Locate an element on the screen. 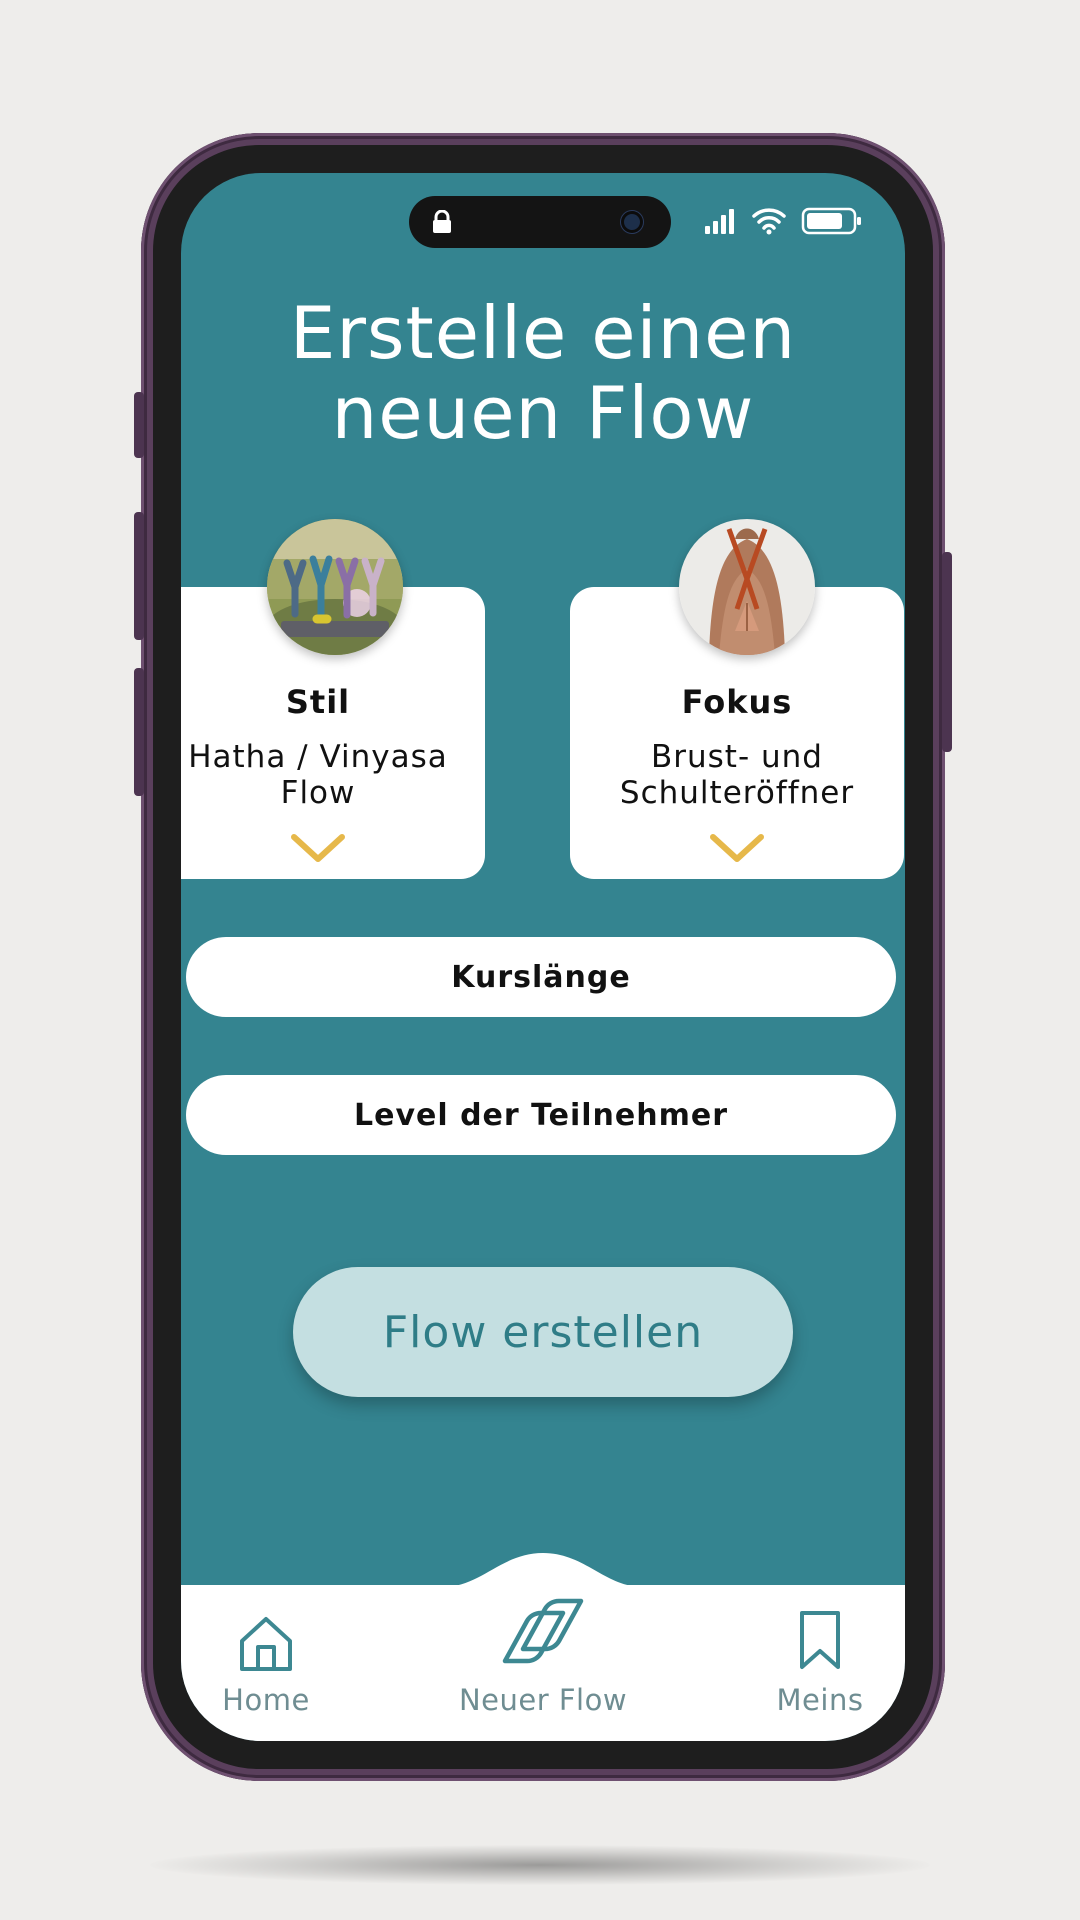  tab-meins: Meins is located at coordinates (820, 1663).